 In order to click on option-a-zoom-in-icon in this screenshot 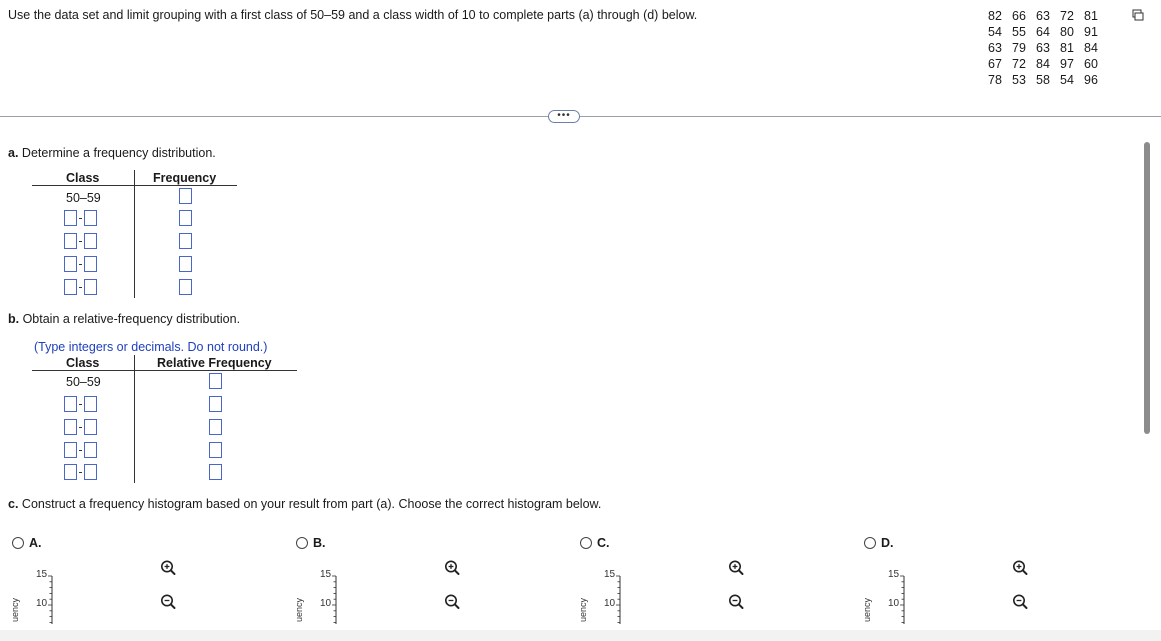, I will do `click(168, 568)`.